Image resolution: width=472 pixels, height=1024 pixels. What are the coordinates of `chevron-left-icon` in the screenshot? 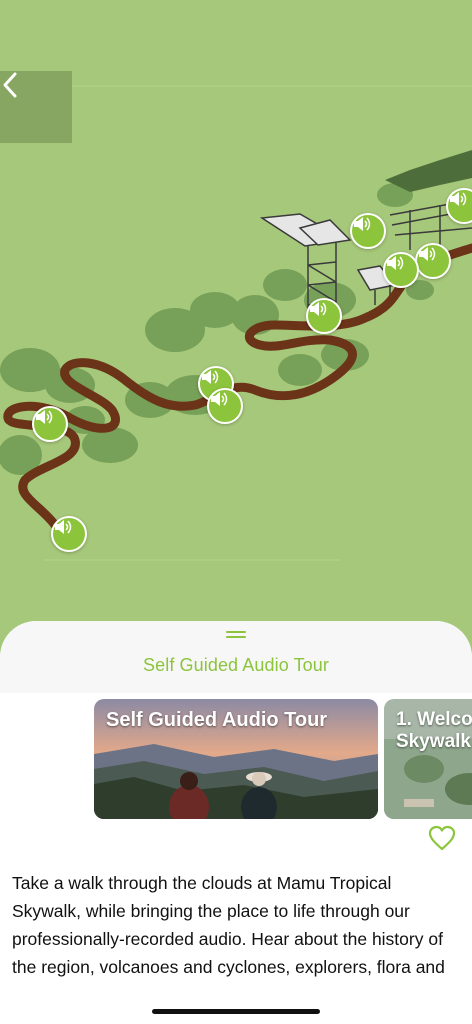 It's located at (10, 85).